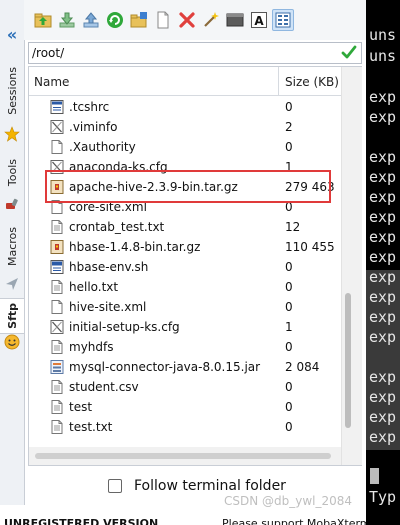 The image size is (400, 525). What do you see at coordinates (57, 247) in the screenshot?
I see `archive-icon` at bounding box center [57, 247].